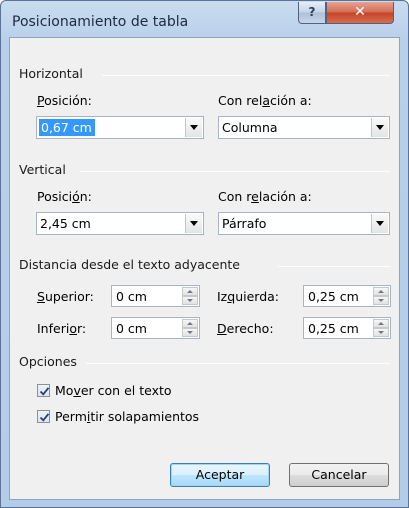 The height and width of the screenshot is (508, 409). What do you see at coordinates (62, 328) in the screenshot?
I see `distance-bottom-label: Inferior:` at bounding box center [62, 328].